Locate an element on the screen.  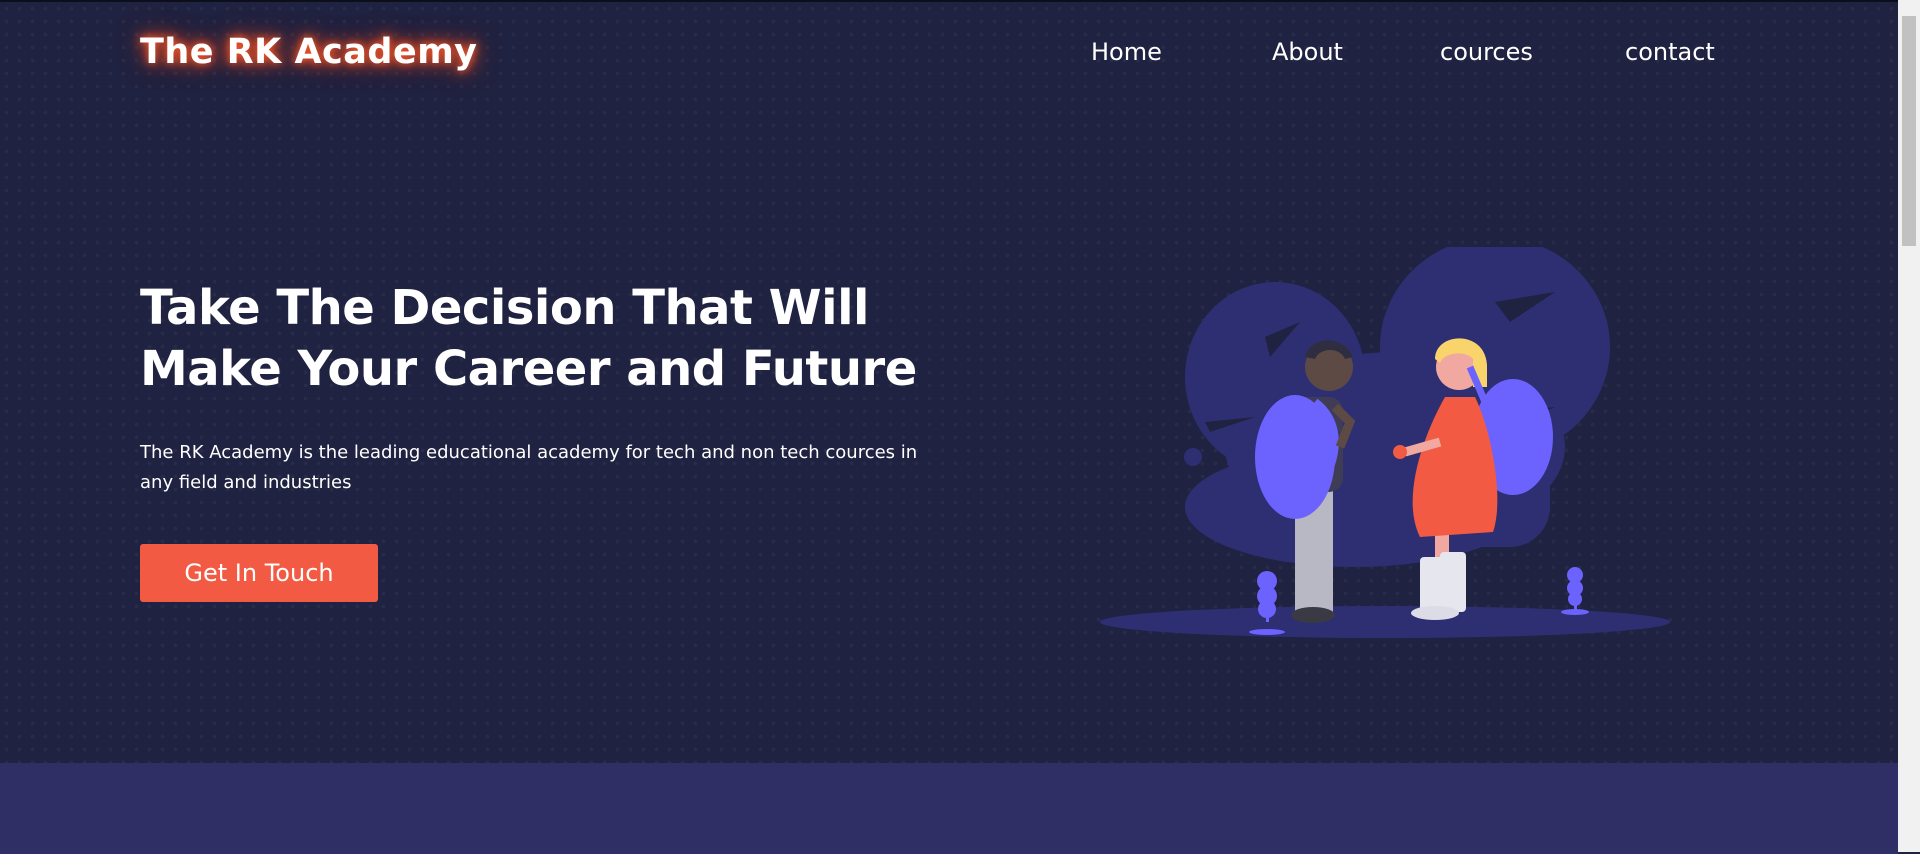
nav-link-cources: cources is located at coordinates (1486, 52).